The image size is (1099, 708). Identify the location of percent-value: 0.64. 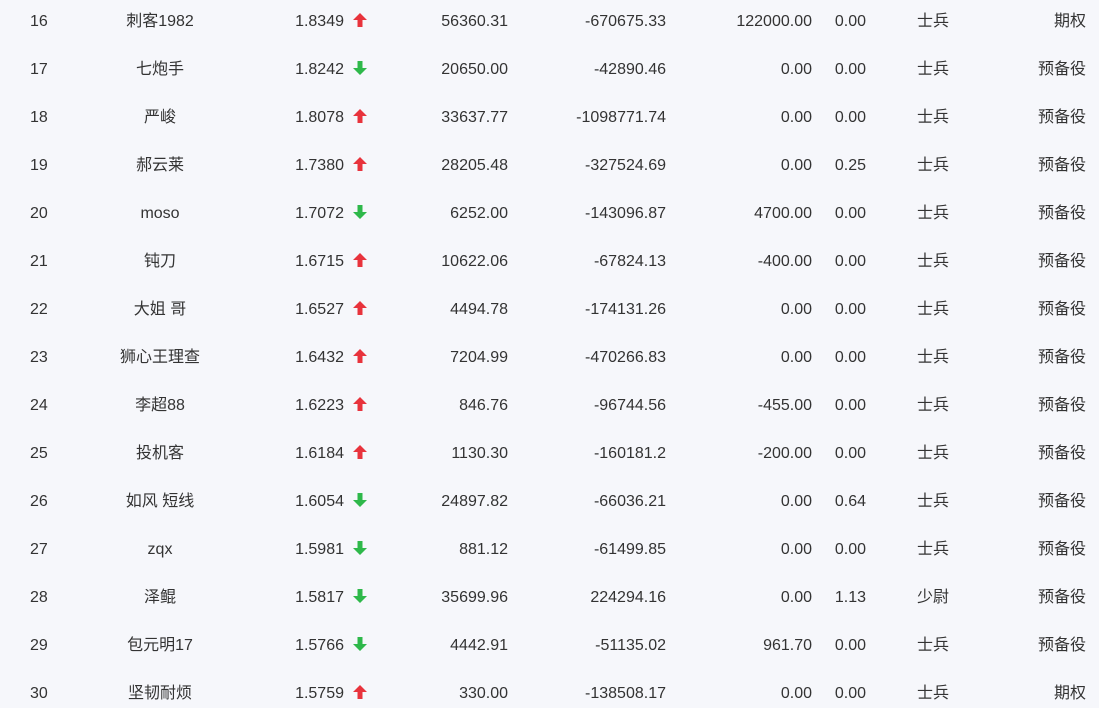
(850, 501).